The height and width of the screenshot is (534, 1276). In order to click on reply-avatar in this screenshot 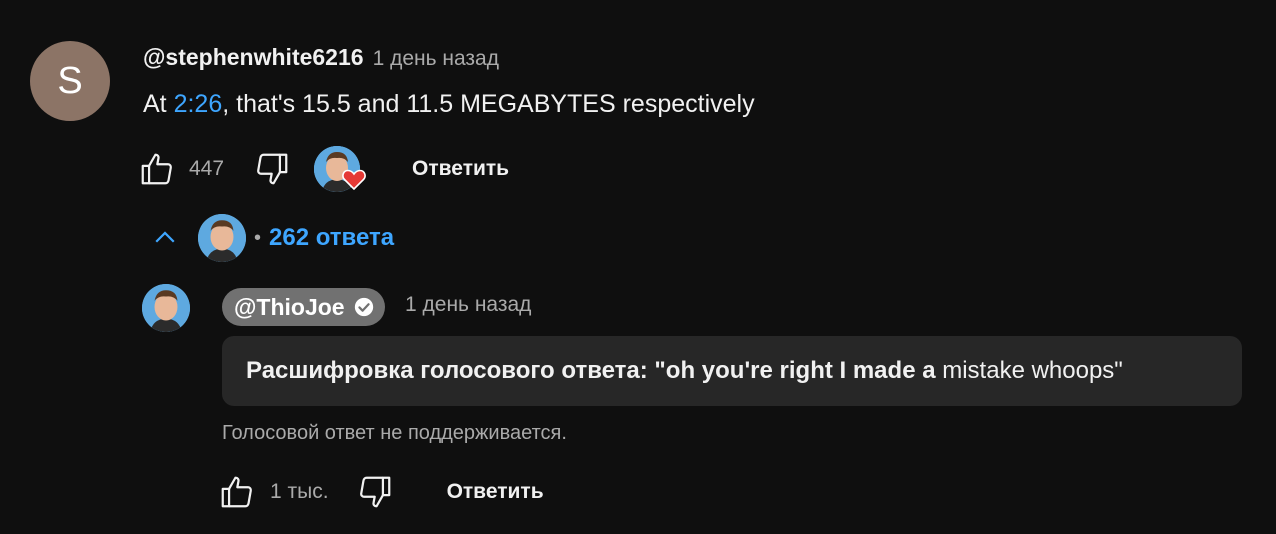, I will do `click(166, 308)`.